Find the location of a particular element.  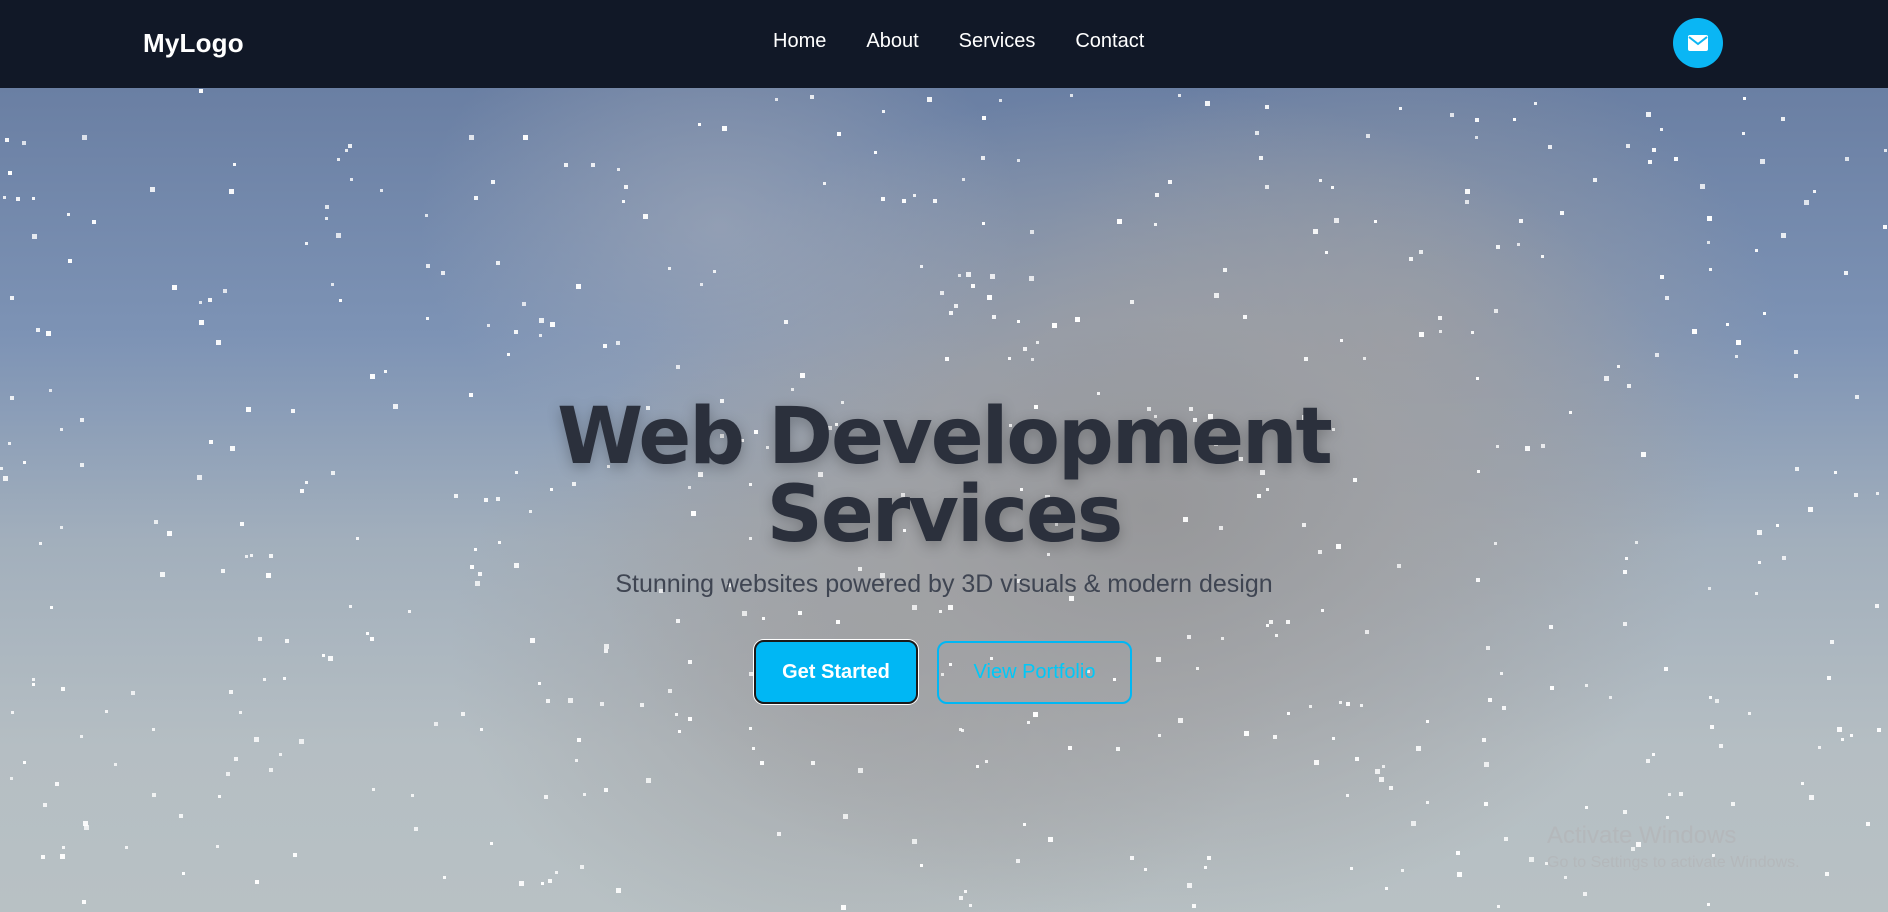

nav-link-contact: Contact is located at coordinates (1109, 41).